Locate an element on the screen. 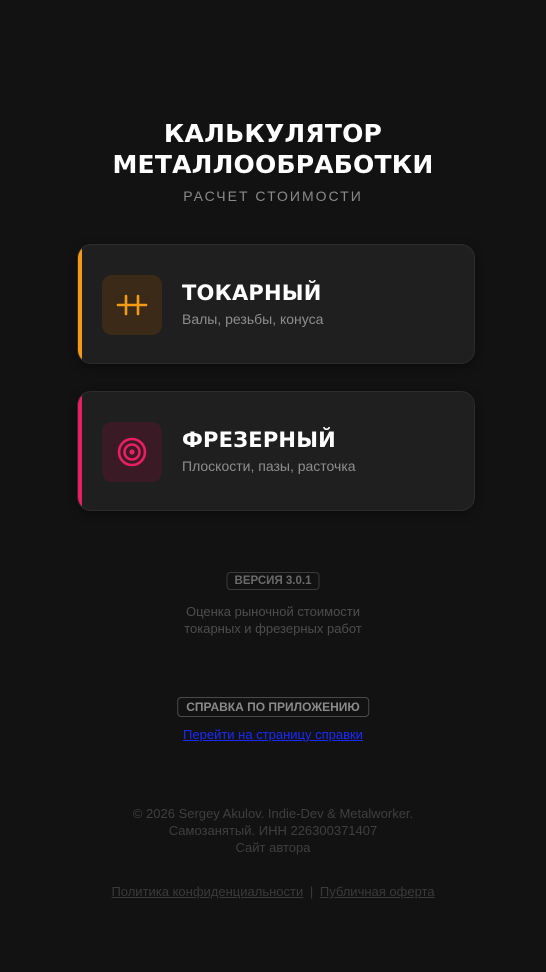 The width and height of the screenshot is (546, 972). milling-icon-box is located at coordinates (132, 452).